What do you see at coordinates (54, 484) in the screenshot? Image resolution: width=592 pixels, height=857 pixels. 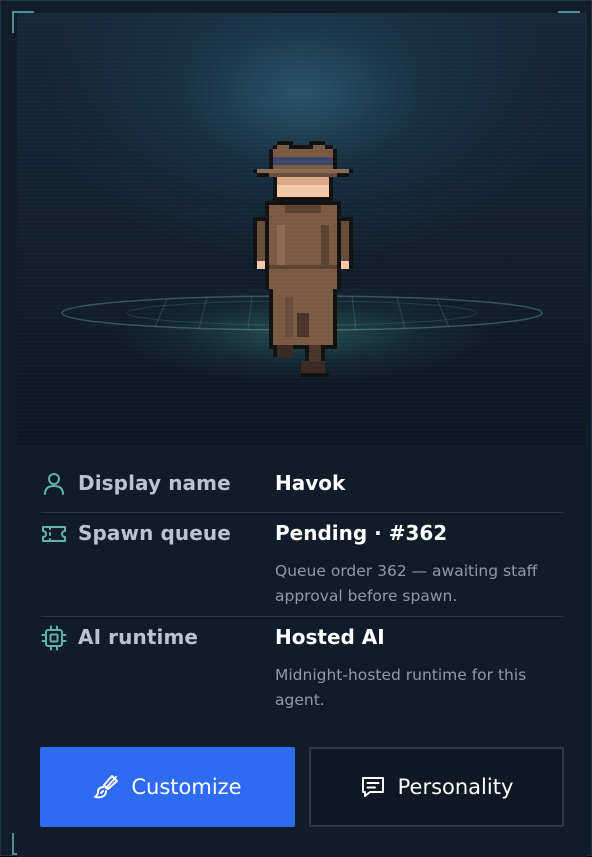 I see `user-icon` at bounding box center [54, 484].